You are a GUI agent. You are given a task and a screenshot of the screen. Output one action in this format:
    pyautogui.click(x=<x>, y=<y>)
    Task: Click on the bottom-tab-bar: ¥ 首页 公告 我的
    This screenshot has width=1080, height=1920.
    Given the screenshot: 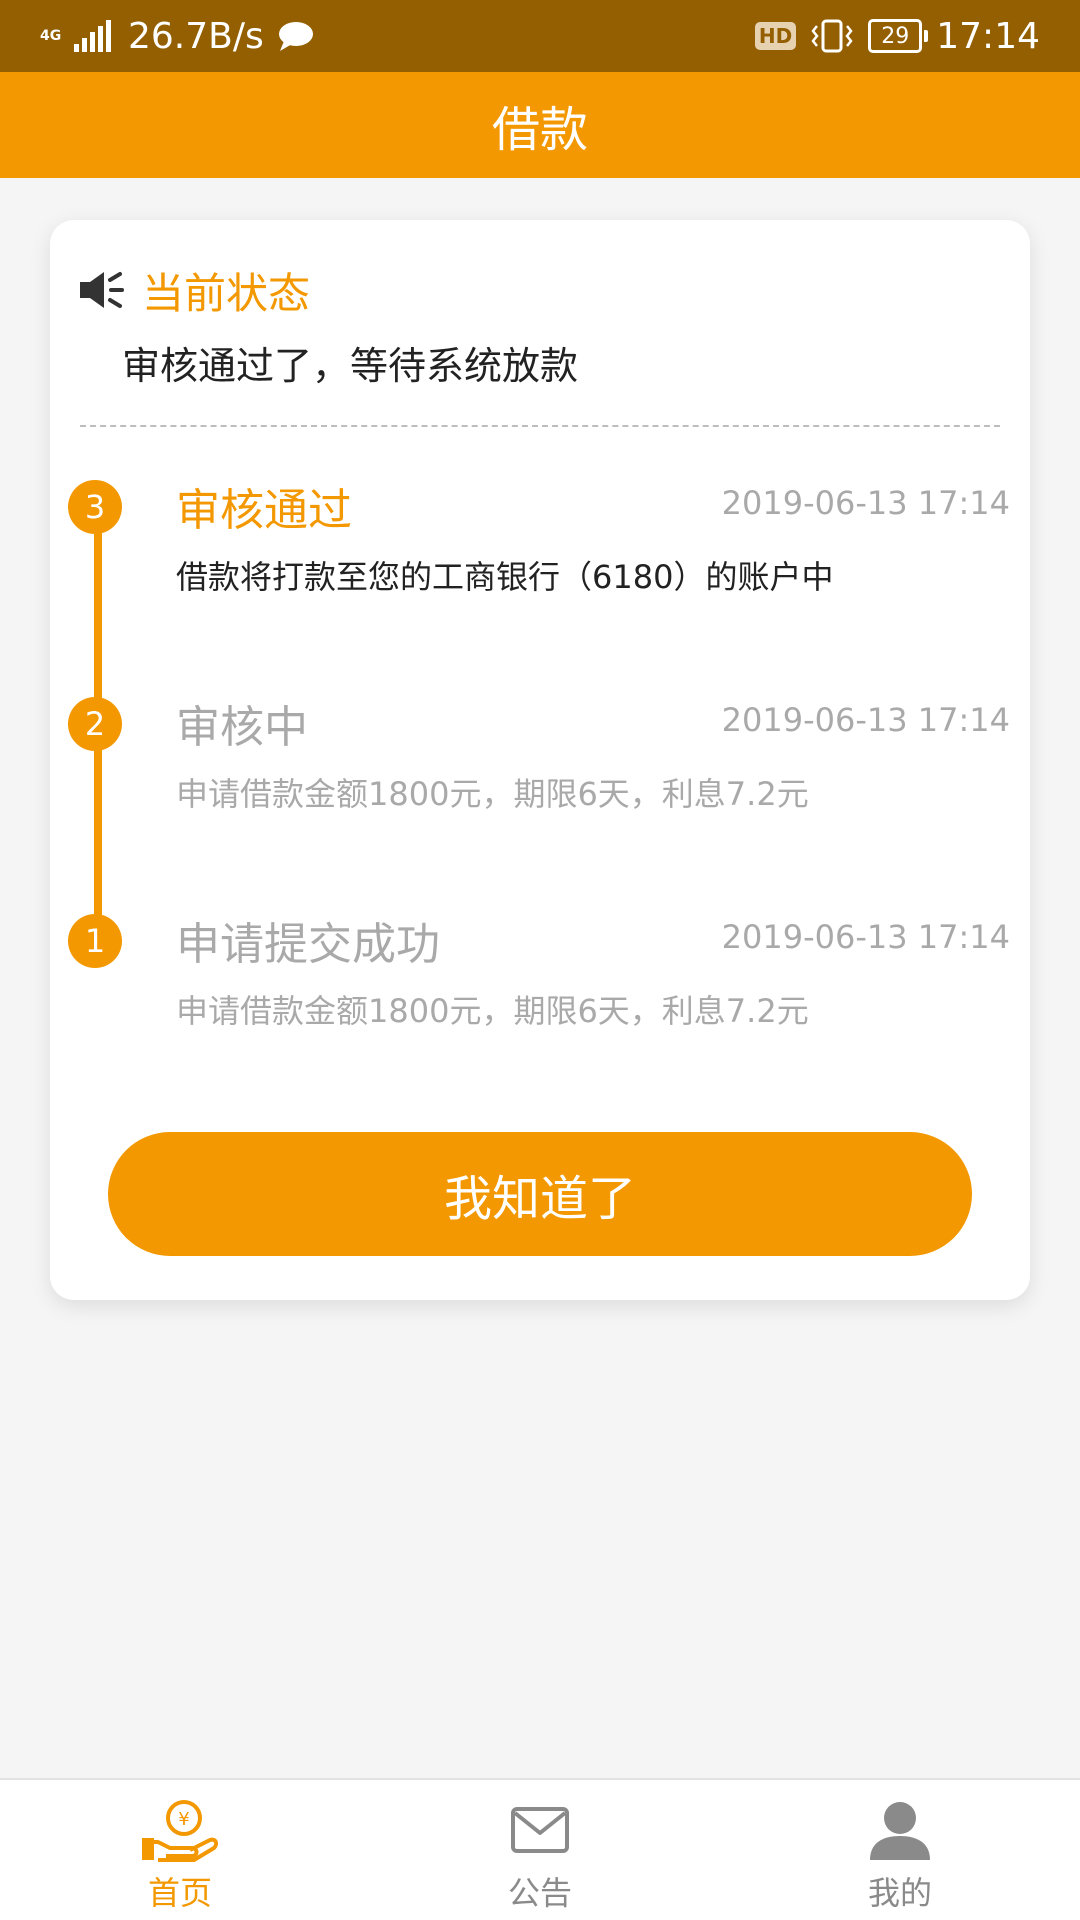 What is the action you would take?
    pyautogui.click(x=540, y=1849)
    